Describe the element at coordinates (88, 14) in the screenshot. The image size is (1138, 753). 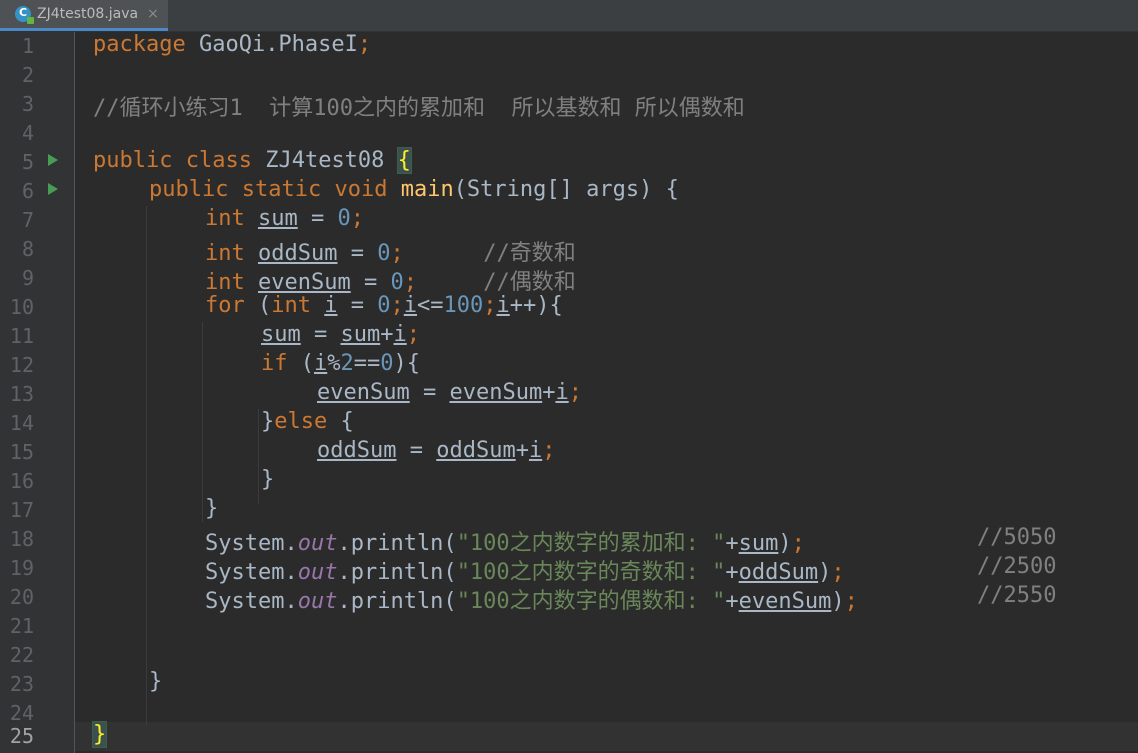
I see `file-tab-label: ZJ4test08.java` at that location.